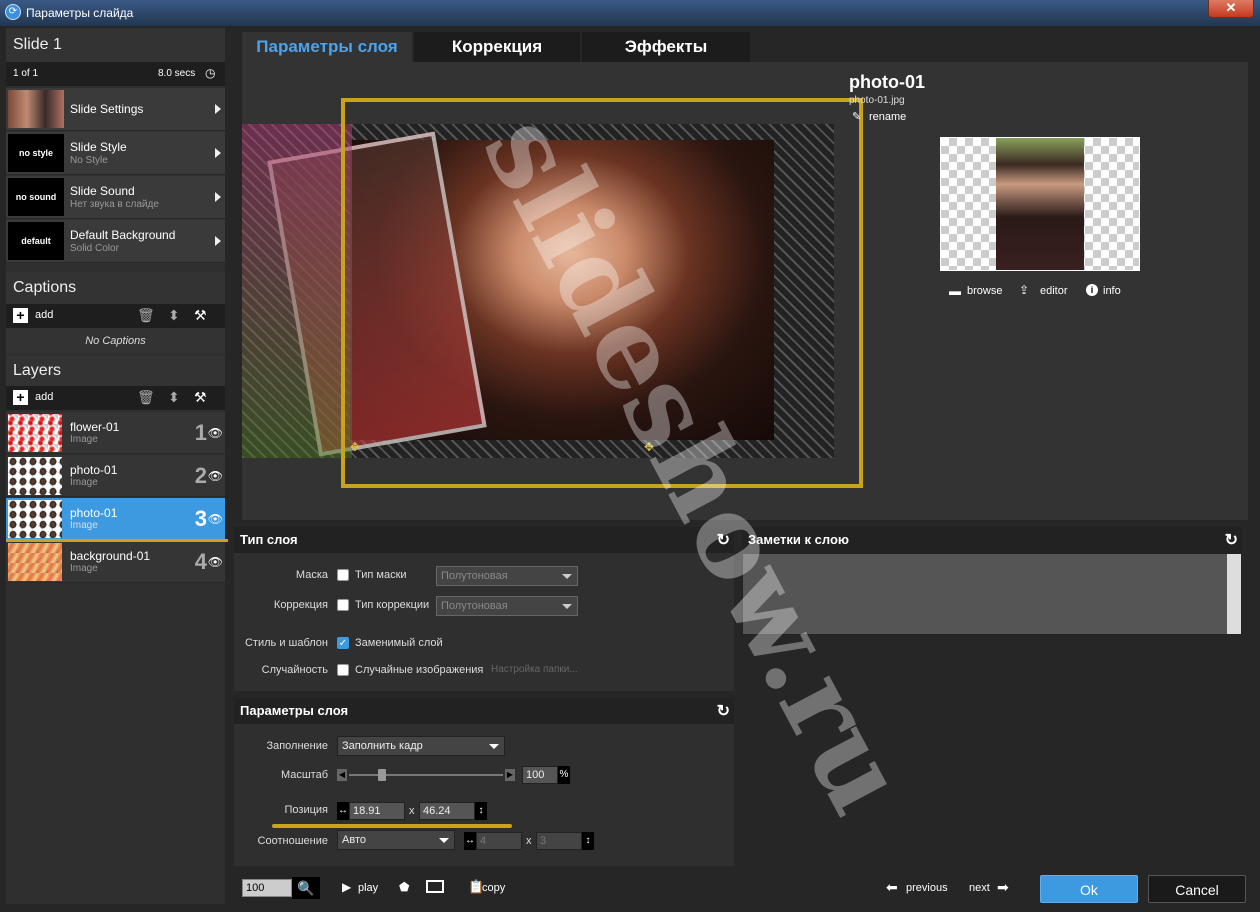 The image size is (1260, 912). I want to click on editor-button: editor, so click(1054, 291).